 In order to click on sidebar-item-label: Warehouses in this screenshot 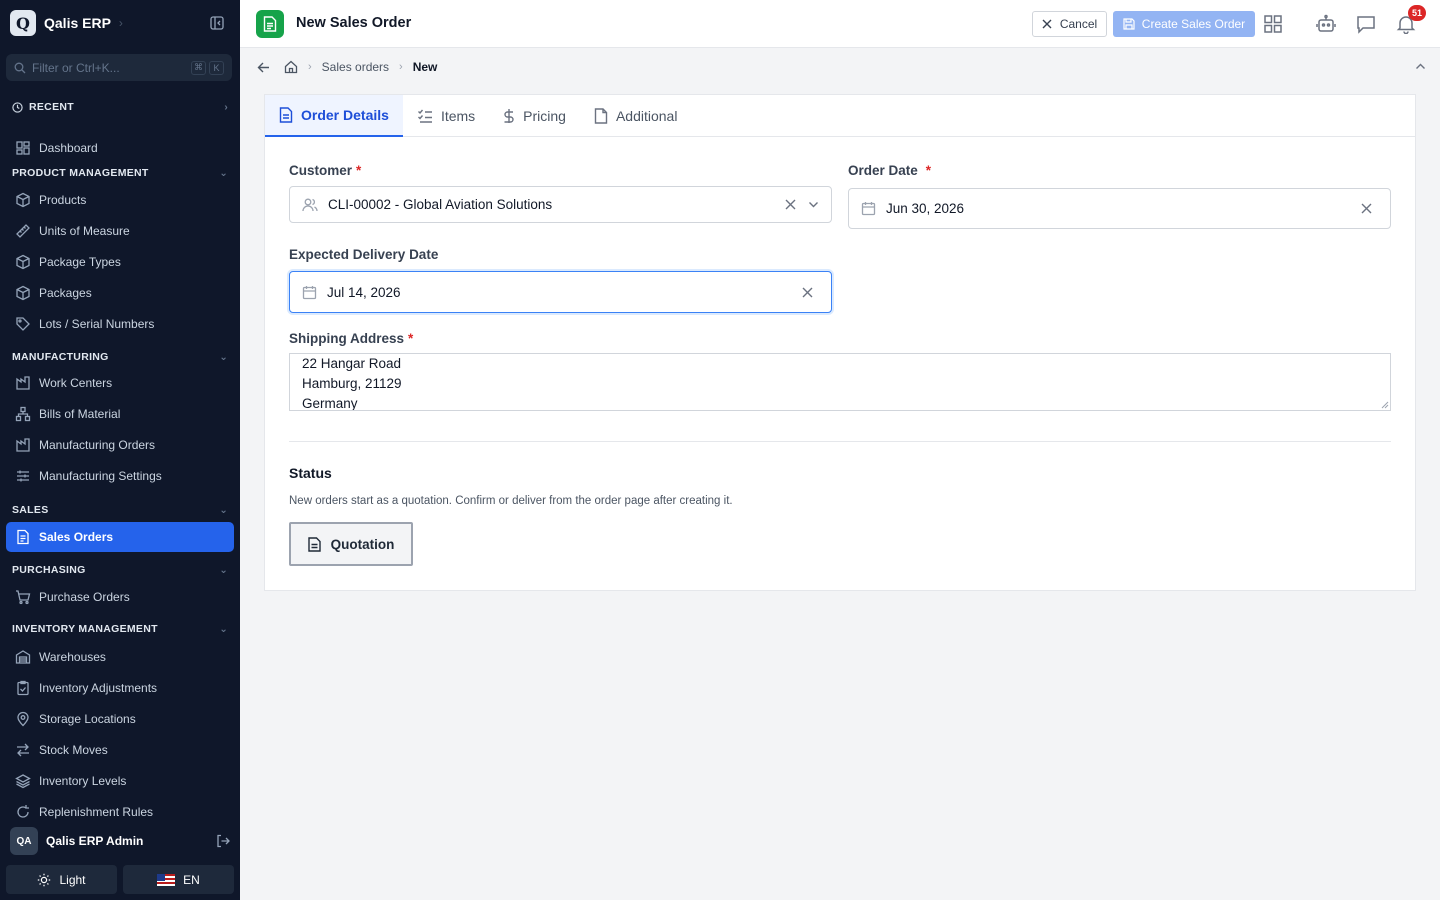, I will do `click(72, 657)`.